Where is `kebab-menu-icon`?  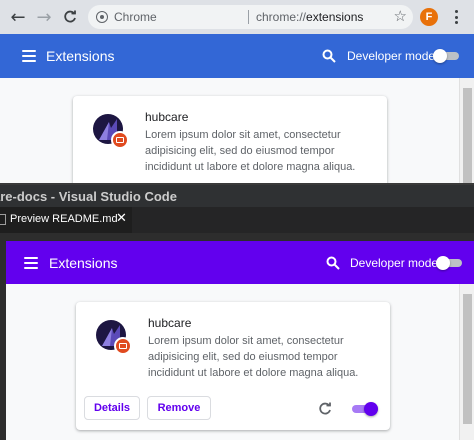
kebab-menu-icon is located at coordinates (456, 17).